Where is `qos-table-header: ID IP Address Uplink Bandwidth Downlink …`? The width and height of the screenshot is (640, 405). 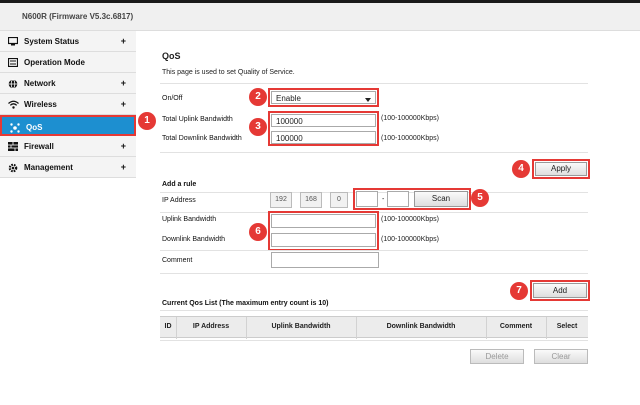 qos-table-header: ID IP Address Uplink Bandwidth Downlink … is located at coordinates (374, 327).